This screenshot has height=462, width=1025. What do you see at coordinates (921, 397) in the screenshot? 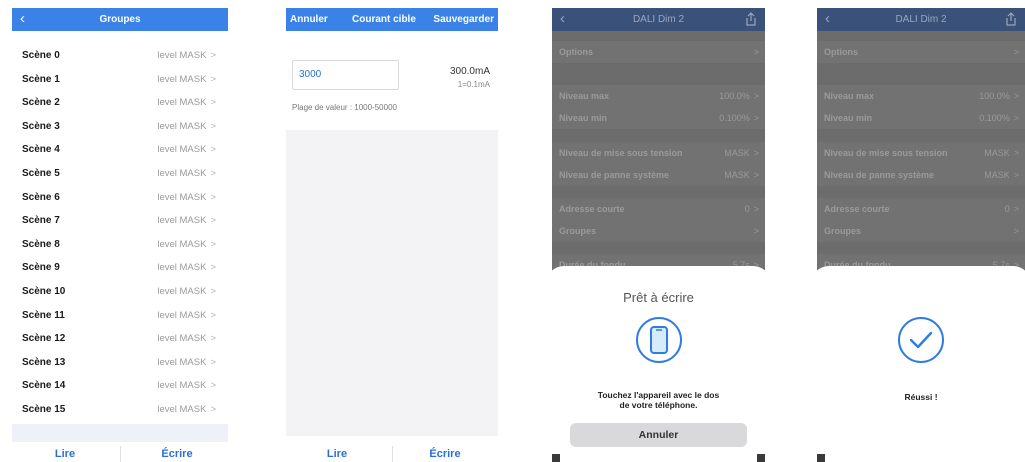
I see `success-text: Réussi !` at bounding box center [921, 397].